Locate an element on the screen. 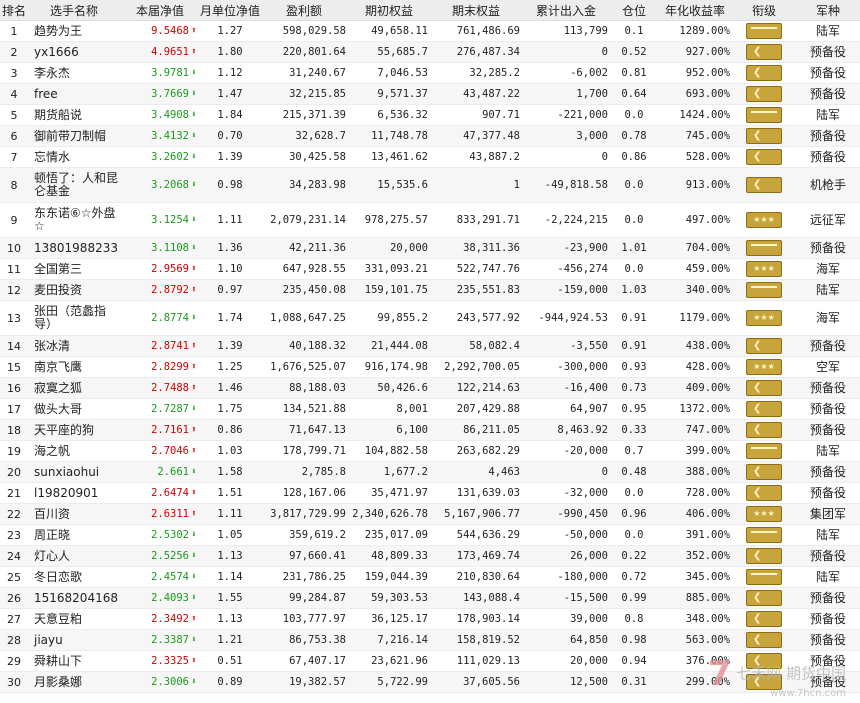  cell-name: sunxiaohui is located at coordinates (74, 472).